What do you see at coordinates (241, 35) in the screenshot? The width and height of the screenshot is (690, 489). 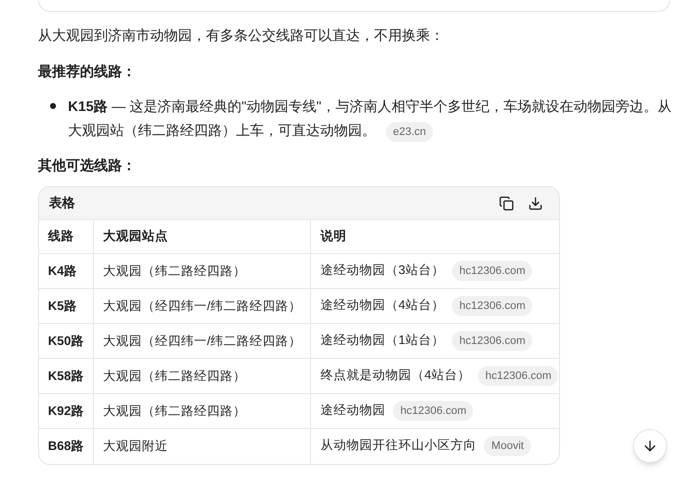 I see `intro-paragraph: 从大观园到济南市动物园，有多条公交线路可以直达，不用换乘：` at bounding box center [241, 35].